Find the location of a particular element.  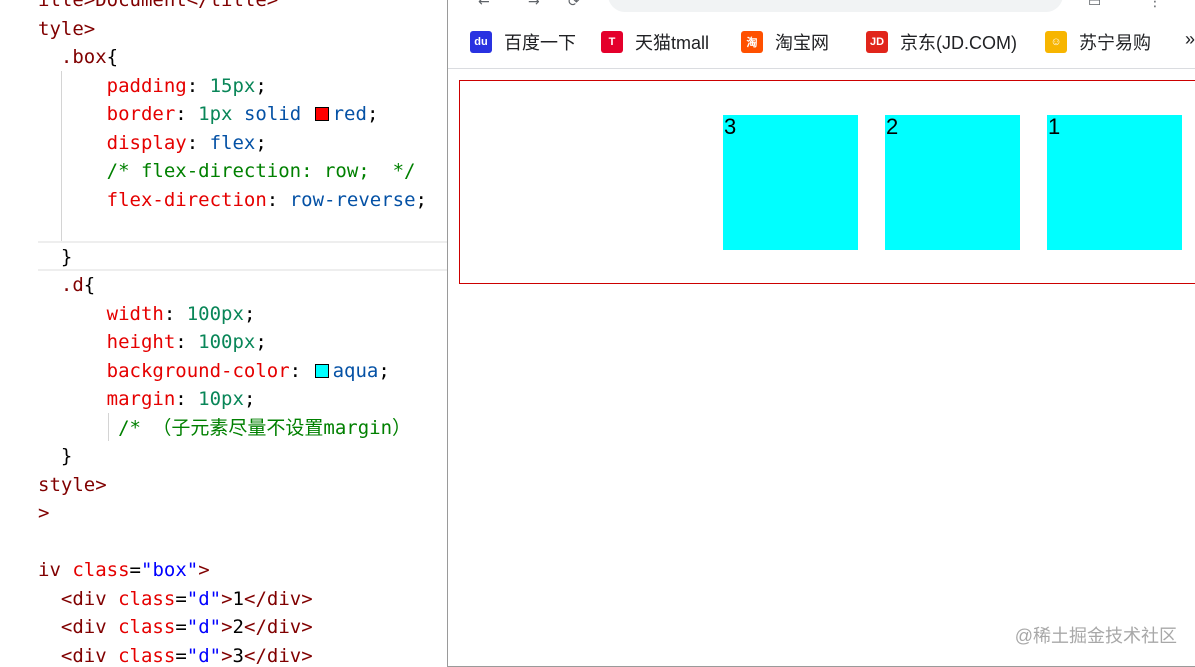

code-token: 100px is located at coordinates (215, 313).